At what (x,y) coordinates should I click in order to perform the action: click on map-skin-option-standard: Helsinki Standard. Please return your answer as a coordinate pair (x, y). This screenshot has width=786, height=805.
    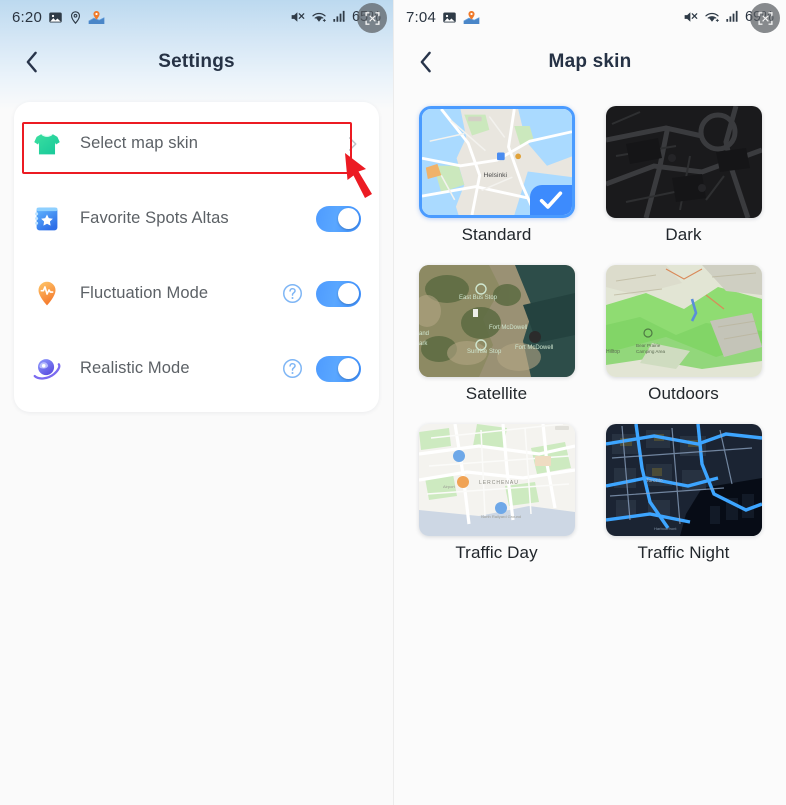
    Looking at the image, I should click on (496, 175).